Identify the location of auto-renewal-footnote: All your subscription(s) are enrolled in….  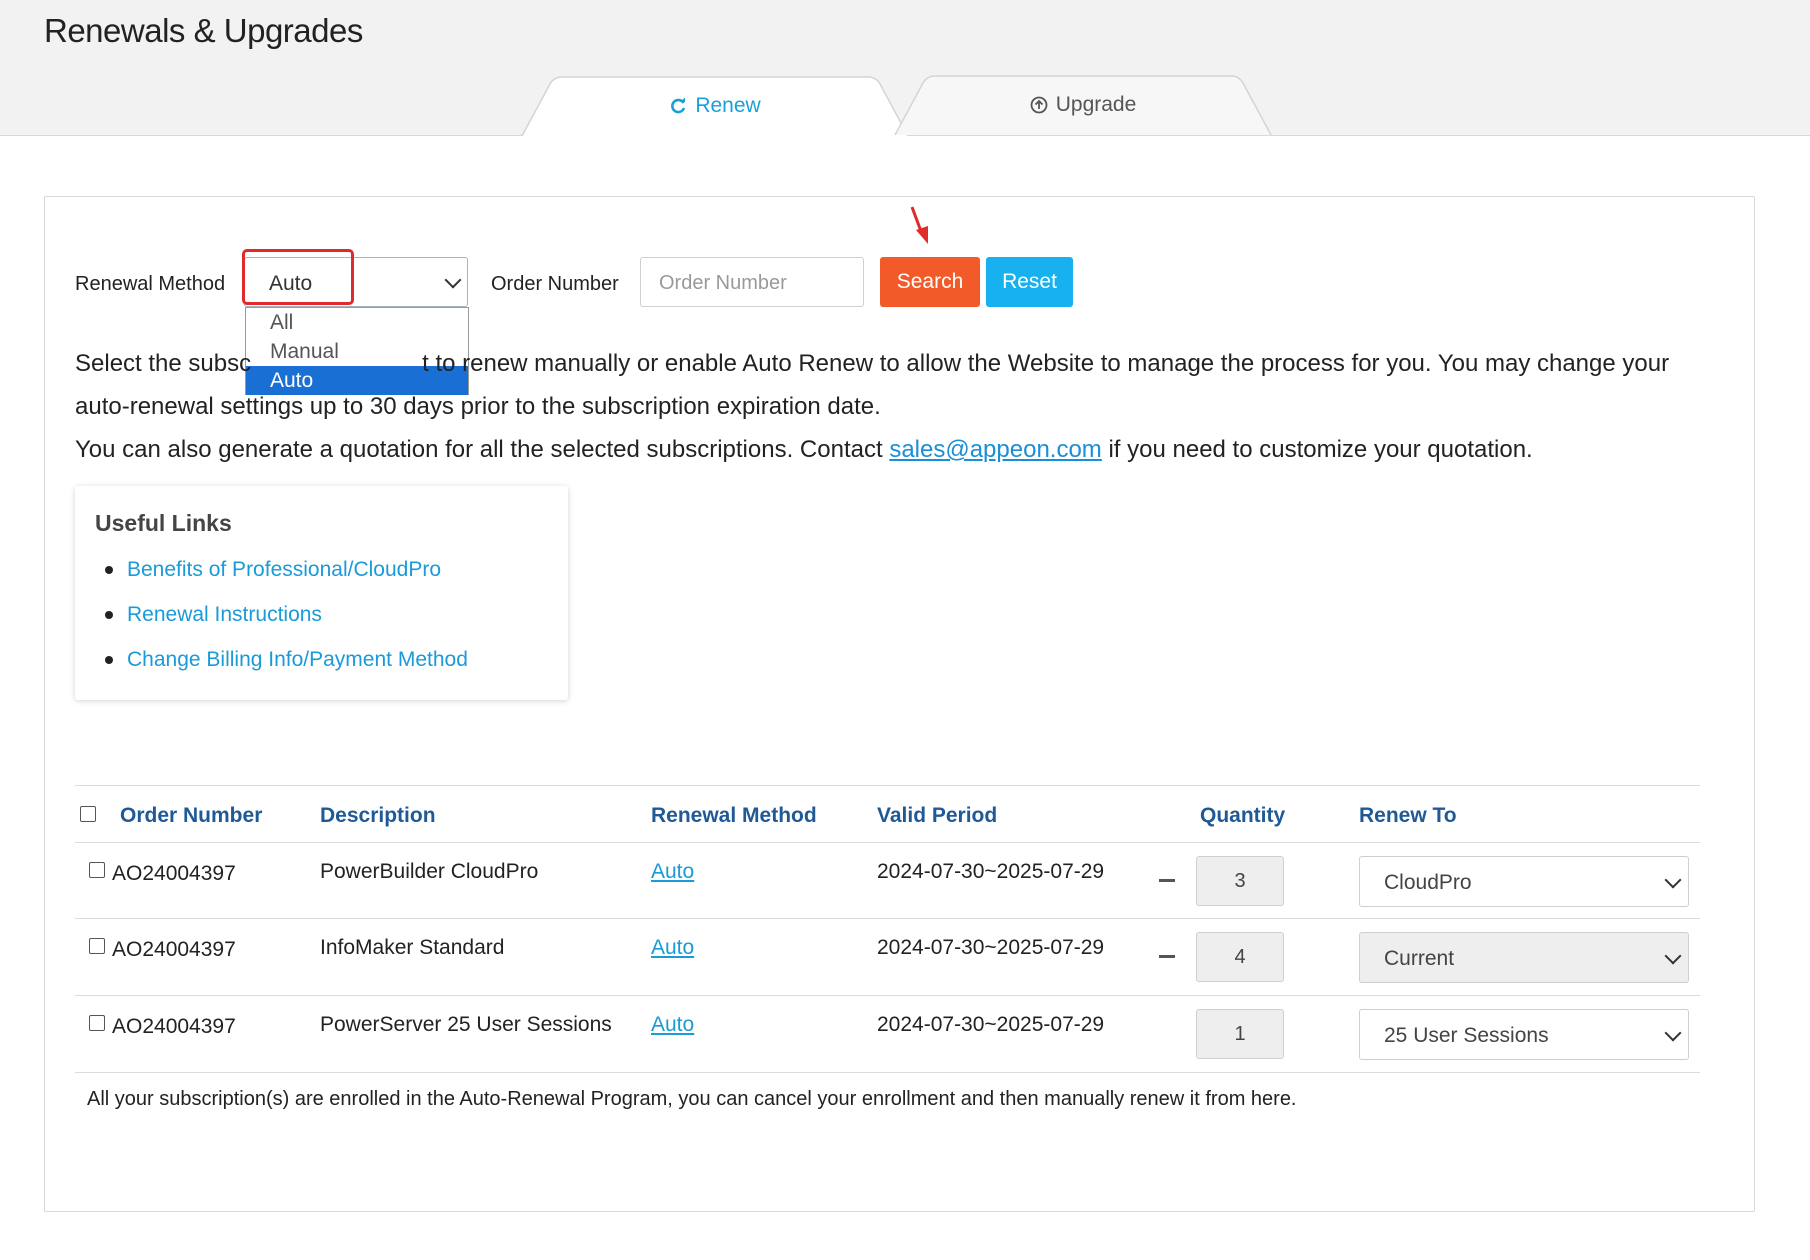
(692, 1099).